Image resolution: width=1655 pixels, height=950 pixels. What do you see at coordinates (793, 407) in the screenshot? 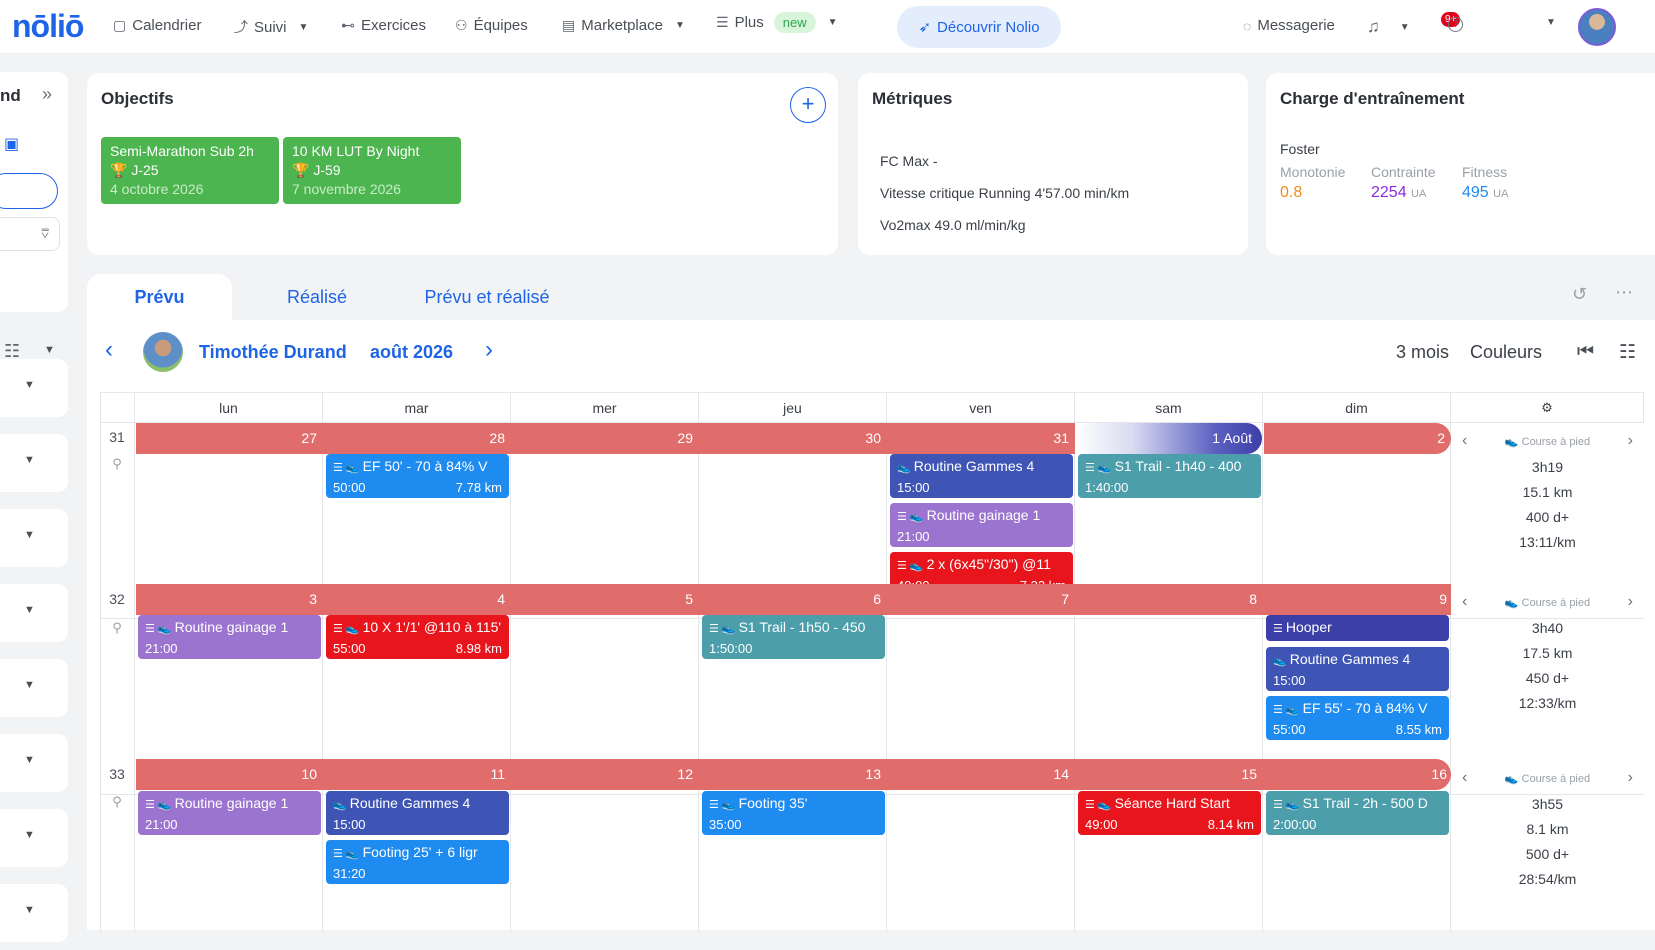
I see `day-header: jeu` at bounding box center [793, 407].